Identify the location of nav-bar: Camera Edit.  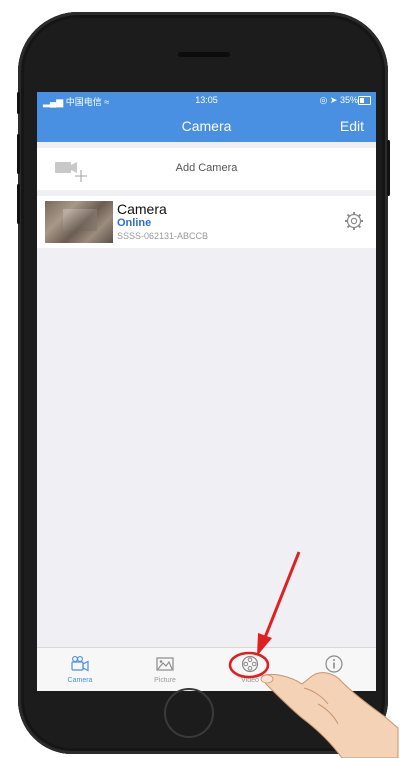
(206, 126).